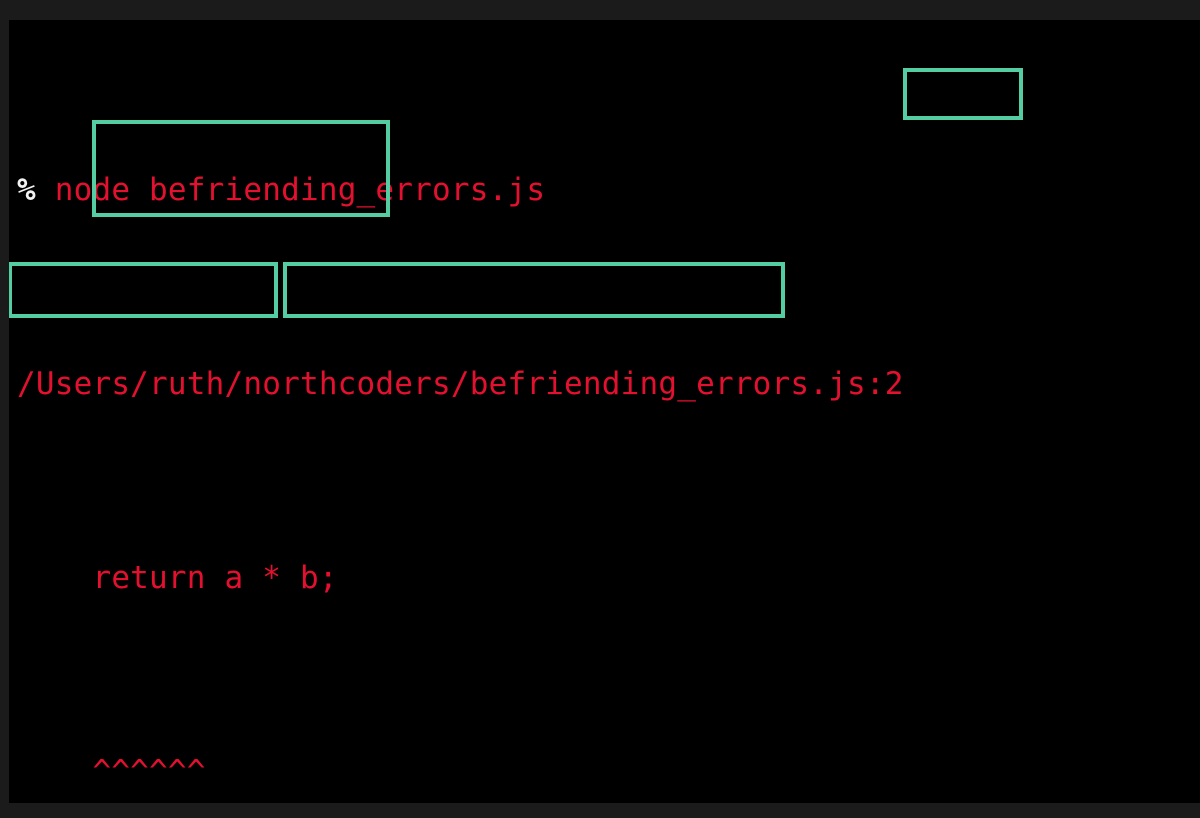 The height and width of the screenshot is (818, 1200). Describe the element at coordinates (111, 771) in the screenshot. I see `caret-marker-line: ^^^^^^` at that location.